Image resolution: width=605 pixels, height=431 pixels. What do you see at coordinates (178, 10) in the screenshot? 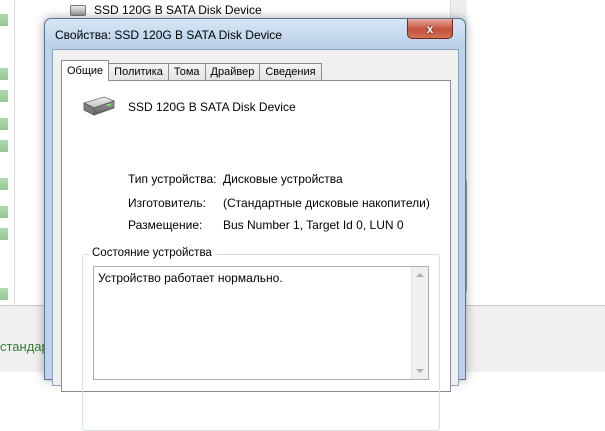
I see `tree-item-label: SSD 120G B SATA Disk Device` at bounding box center [178, 10].